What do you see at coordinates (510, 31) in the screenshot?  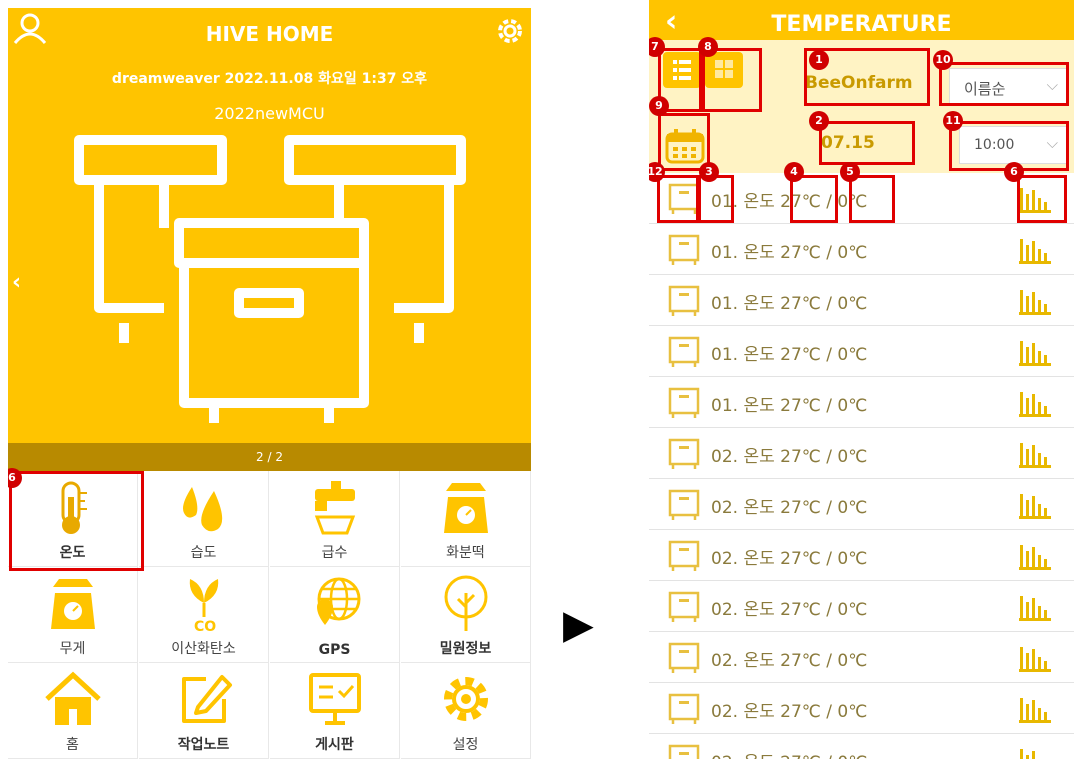 I see `settings-gear-icon` at bounding box center [510, 31].